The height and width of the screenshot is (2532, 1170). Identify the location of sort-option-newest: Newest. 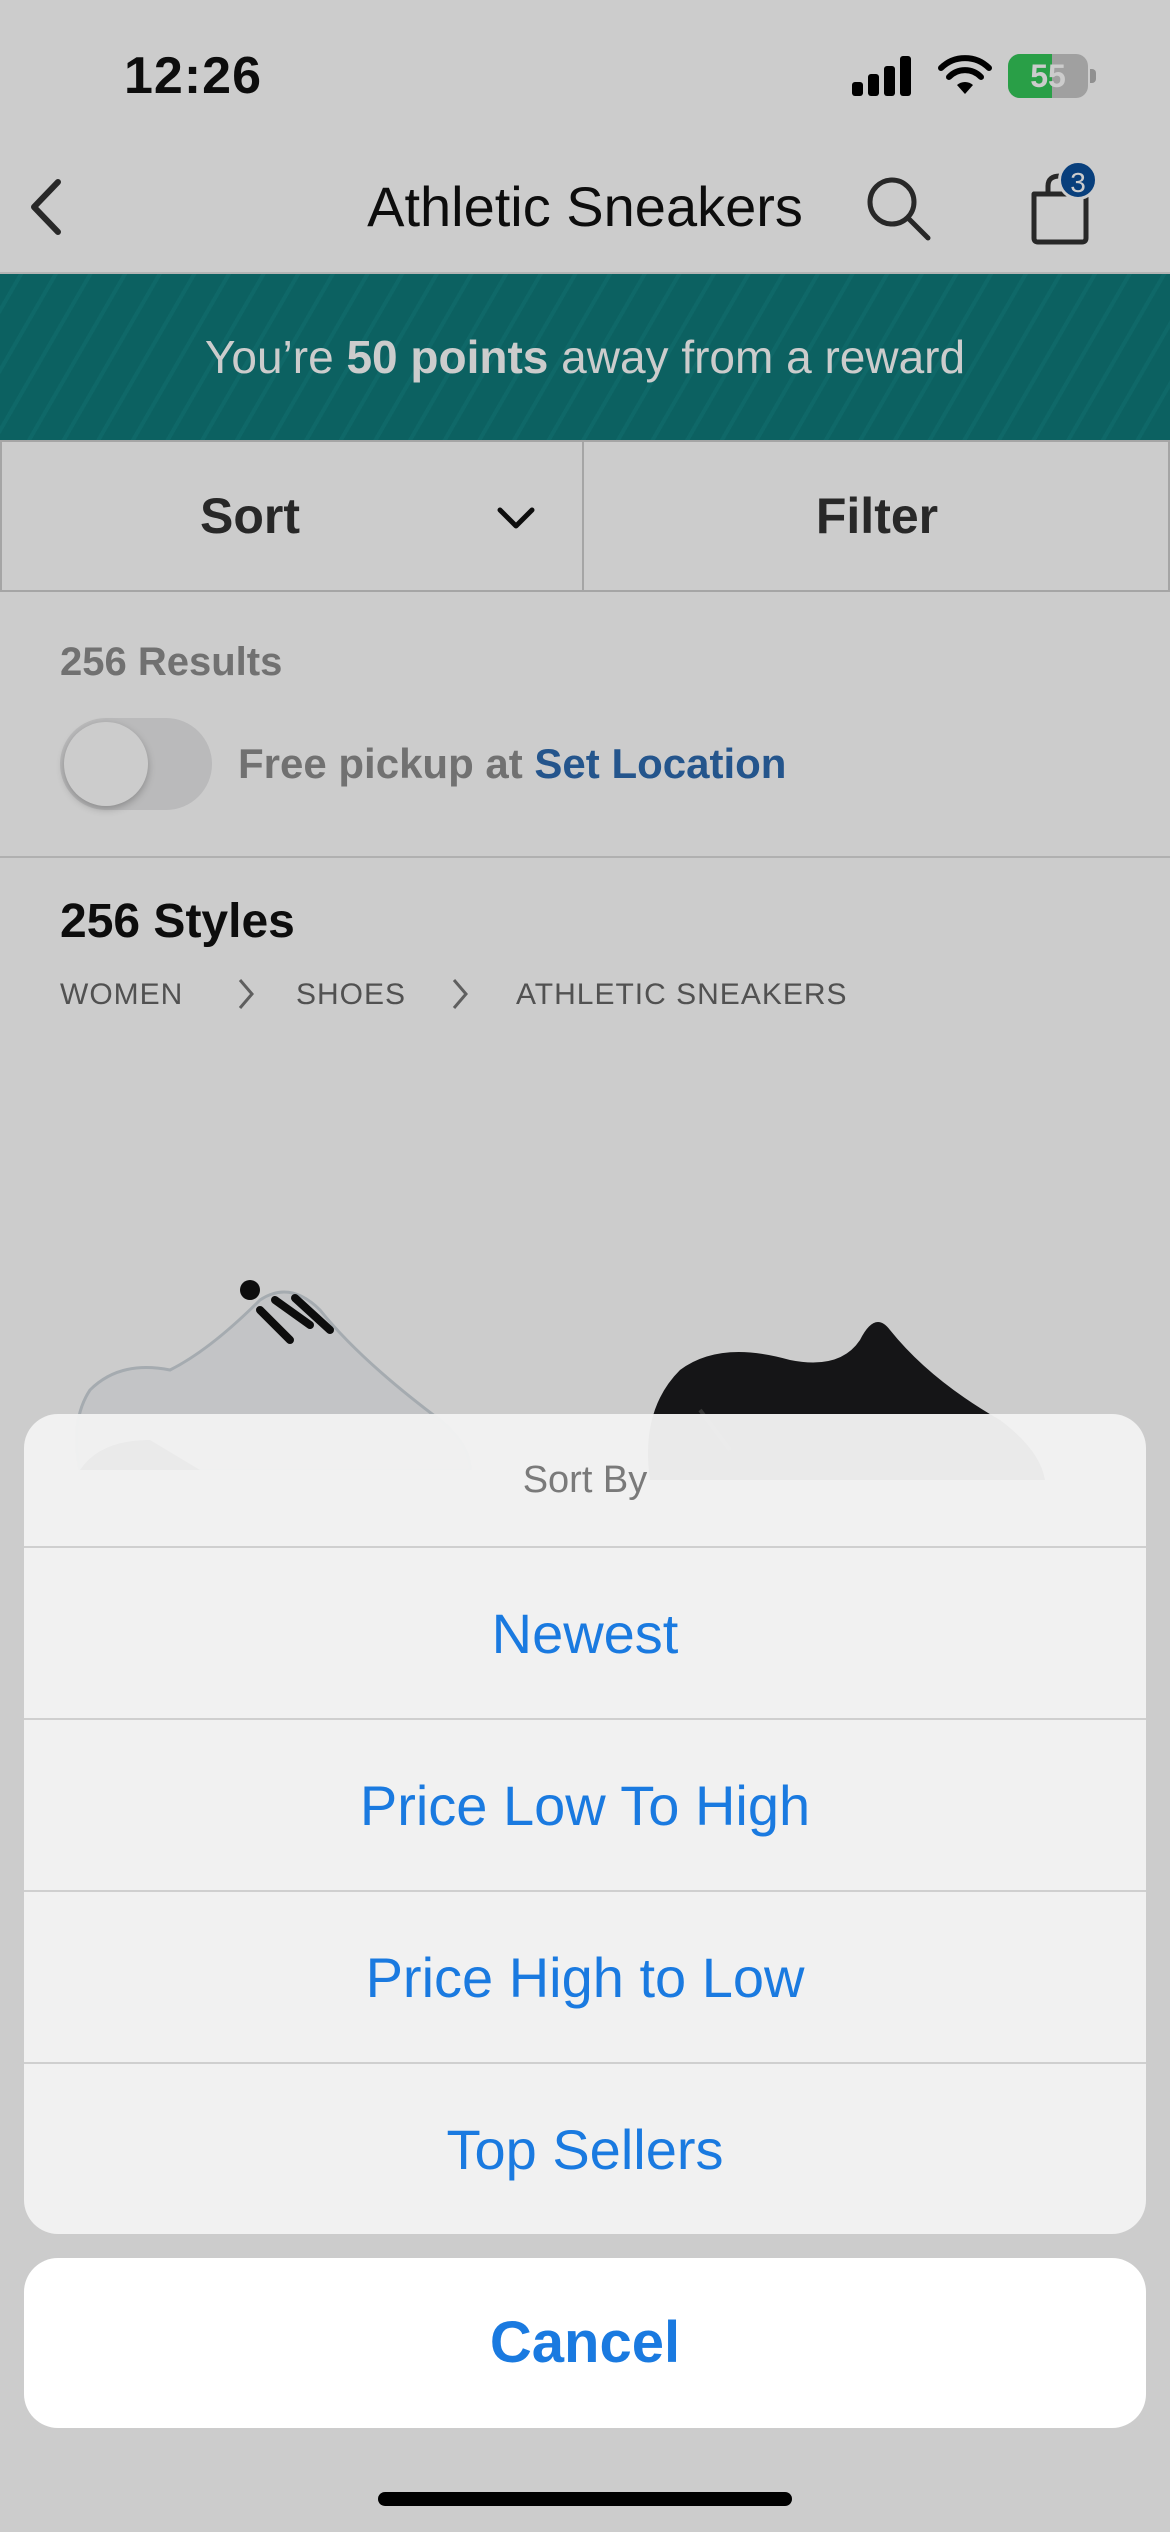
(585, 1633).